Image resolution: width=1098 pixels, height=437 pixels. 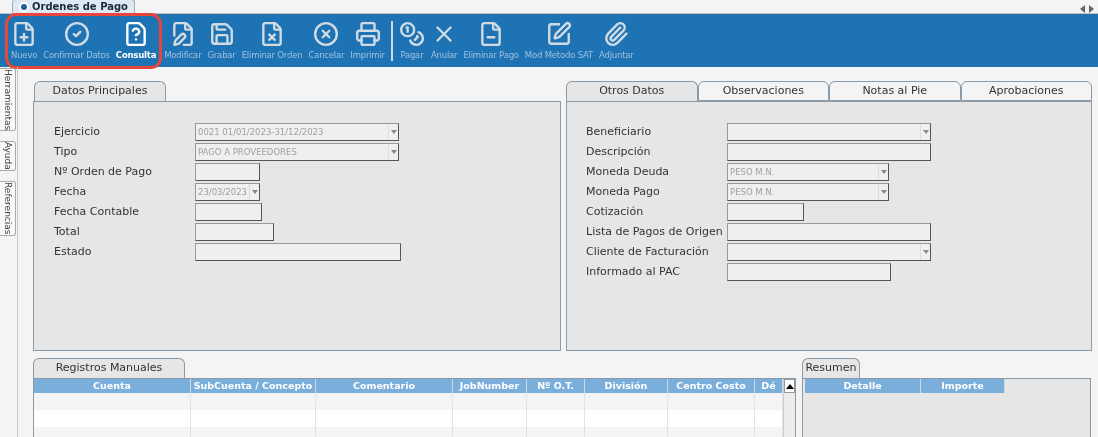 What do you see at coordinates (711, 386) in the screenshot?
I see `column-header: Centro Costo` at bounding box center [711, 386].